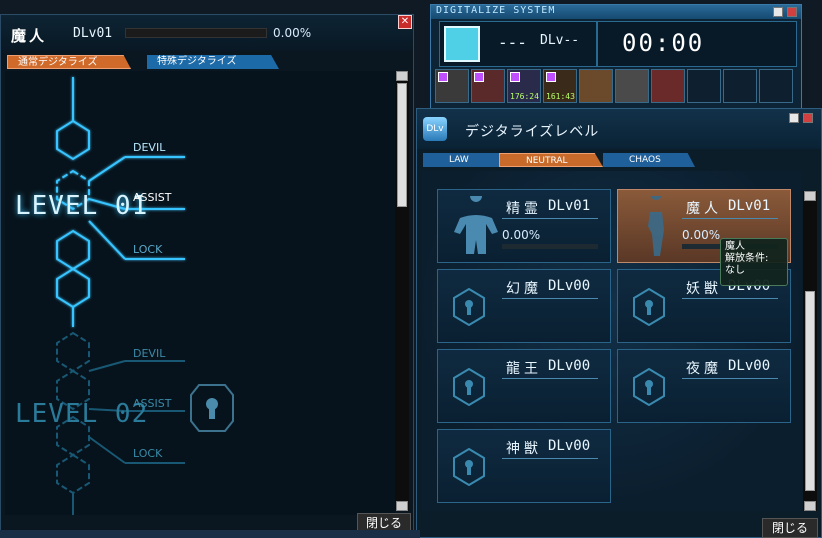 Image resolution: width=822 pixels, height=538 pixels. What do you see at coordinates (462, 44) in the screenshot?
I see `active-demon-slot` at bounding box center [462, 44].